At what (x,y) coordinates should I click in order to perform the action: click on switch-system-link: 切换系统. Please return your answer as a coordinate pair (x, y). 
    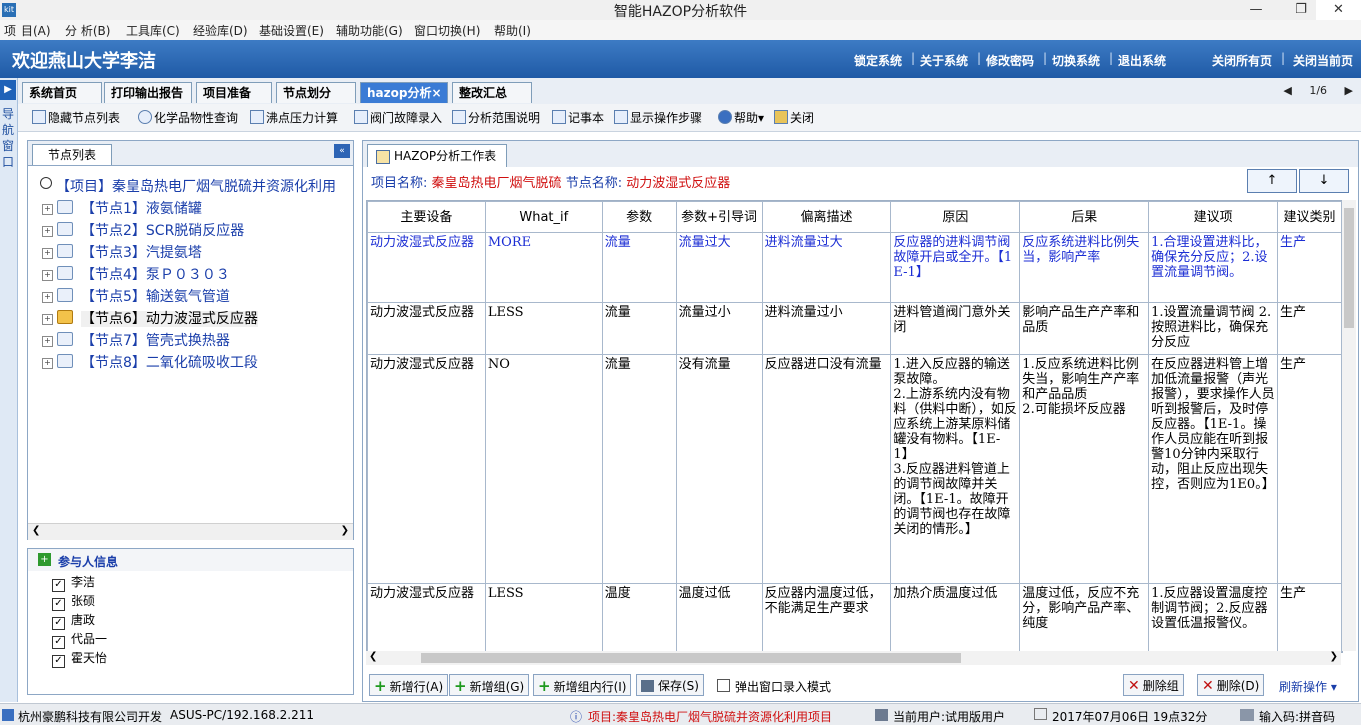
    Looking at the image, I should click on (1076, 60).